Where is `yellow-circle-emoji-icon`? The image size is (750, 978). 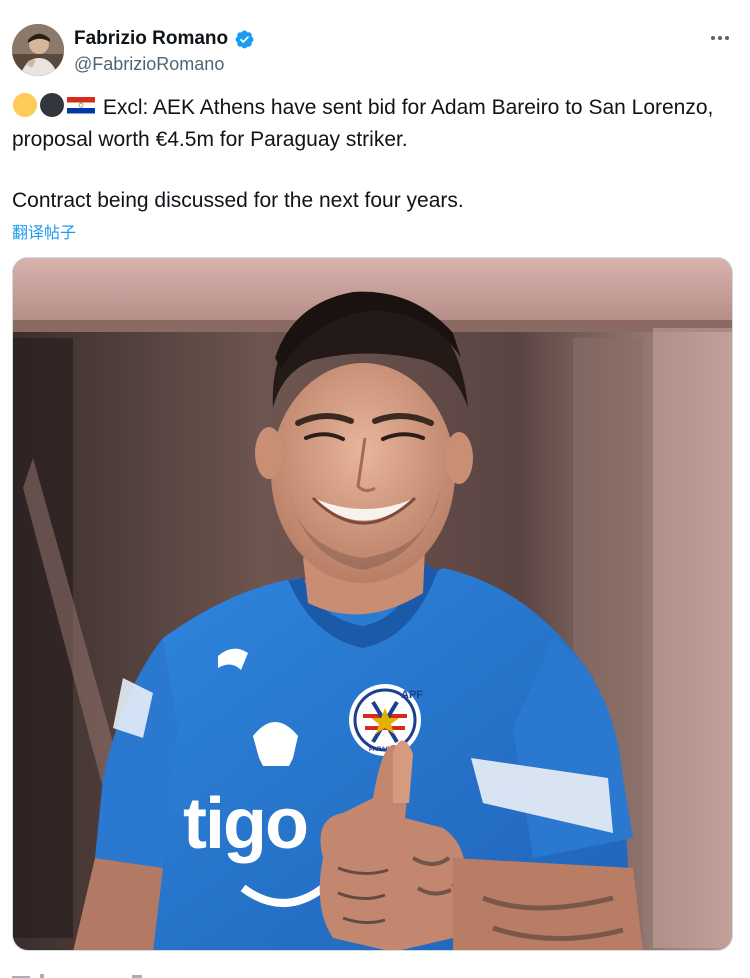
yellow-circle-emoji-icon is located at coordinates (25, 105).